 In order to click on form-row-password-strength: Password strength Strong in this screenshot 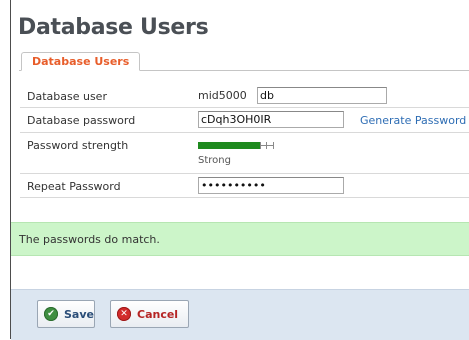, I will do `click(244, 153)`.